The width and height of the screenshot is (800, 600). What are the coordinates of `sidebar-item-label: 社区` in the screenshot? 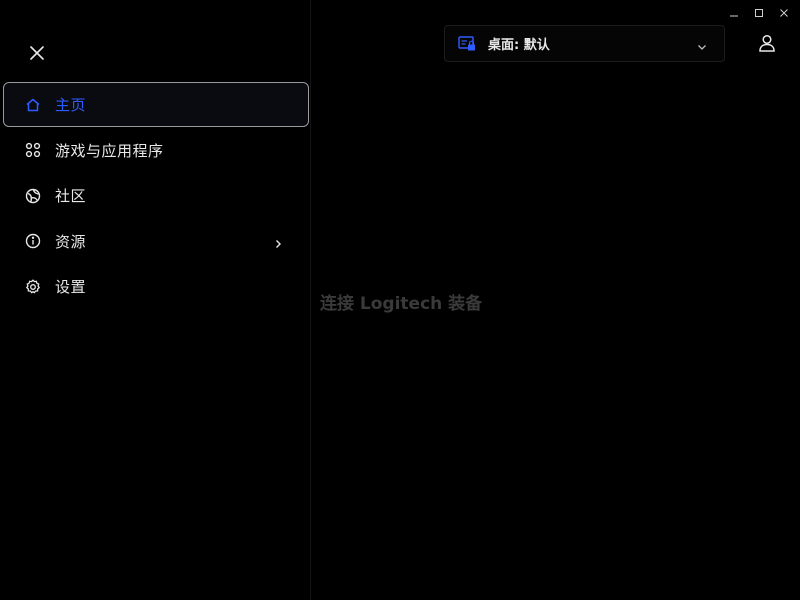 It's located at (71, 196).